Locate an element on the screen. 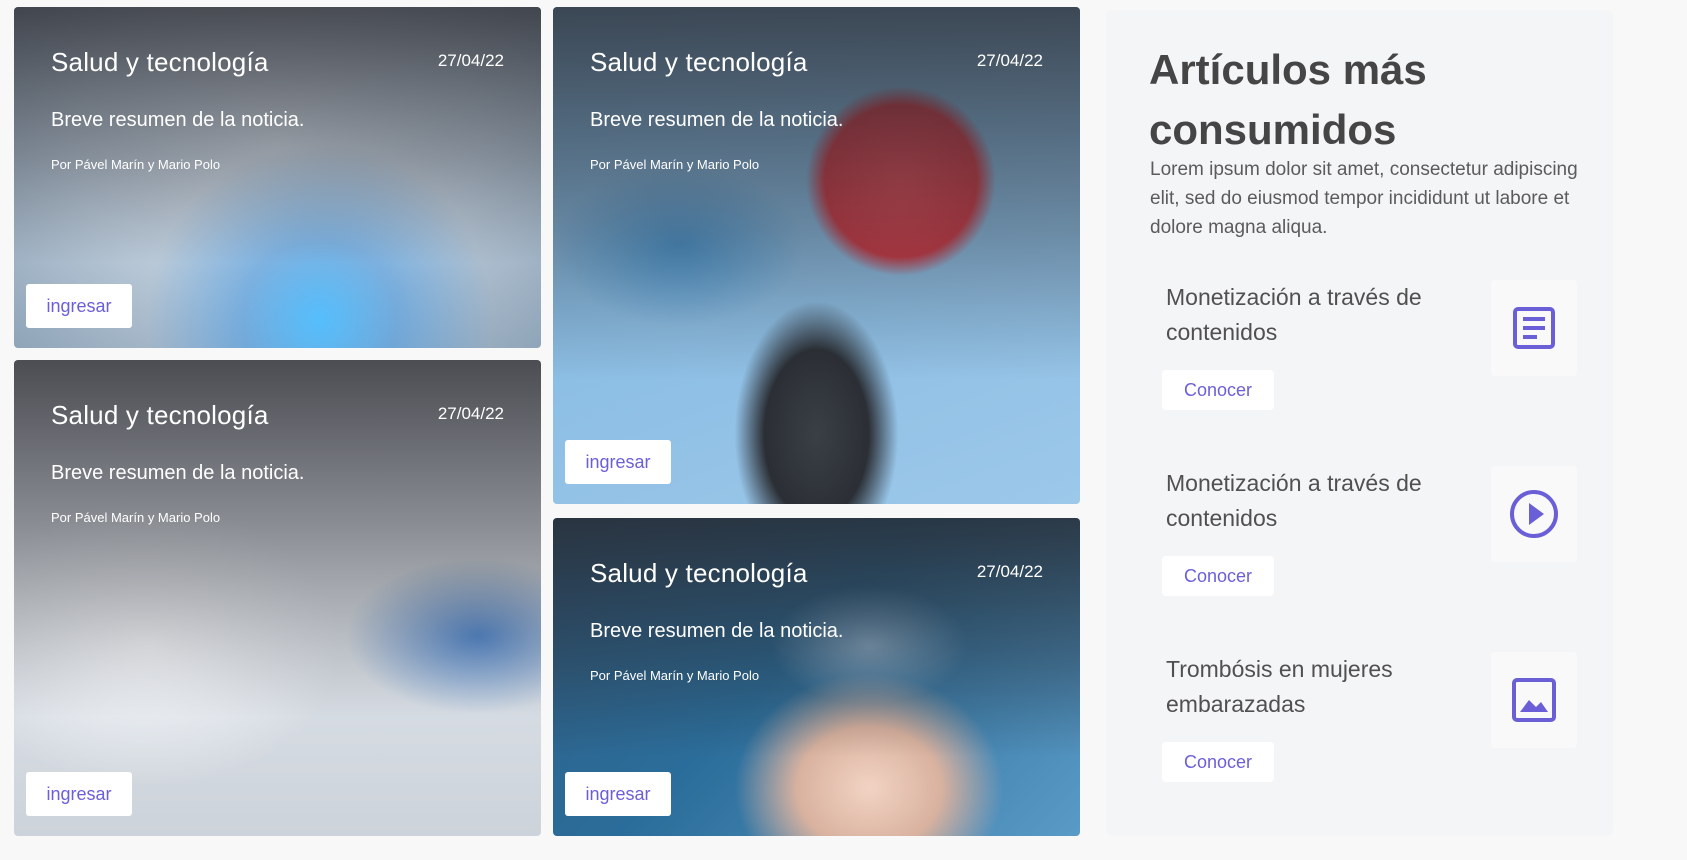  image-icon is located at coordinates (1534, 700).